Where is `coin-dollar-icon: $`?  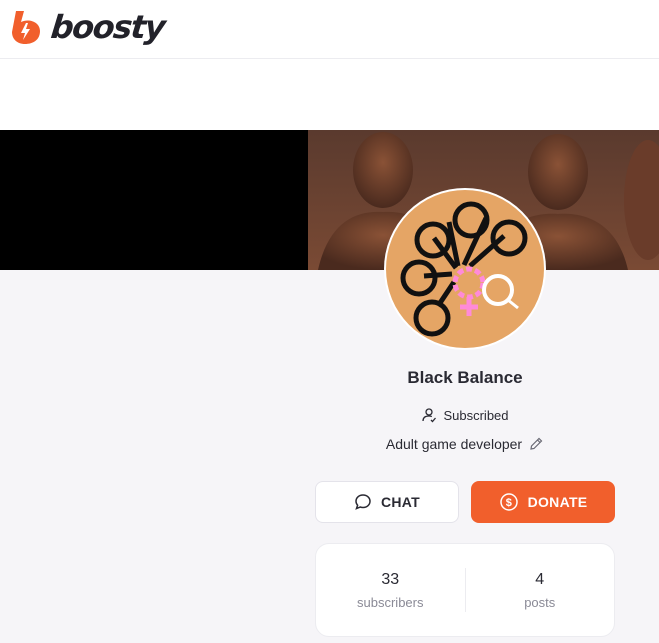
coin-dollar-icon: $ is located at coordinates (508, 502).